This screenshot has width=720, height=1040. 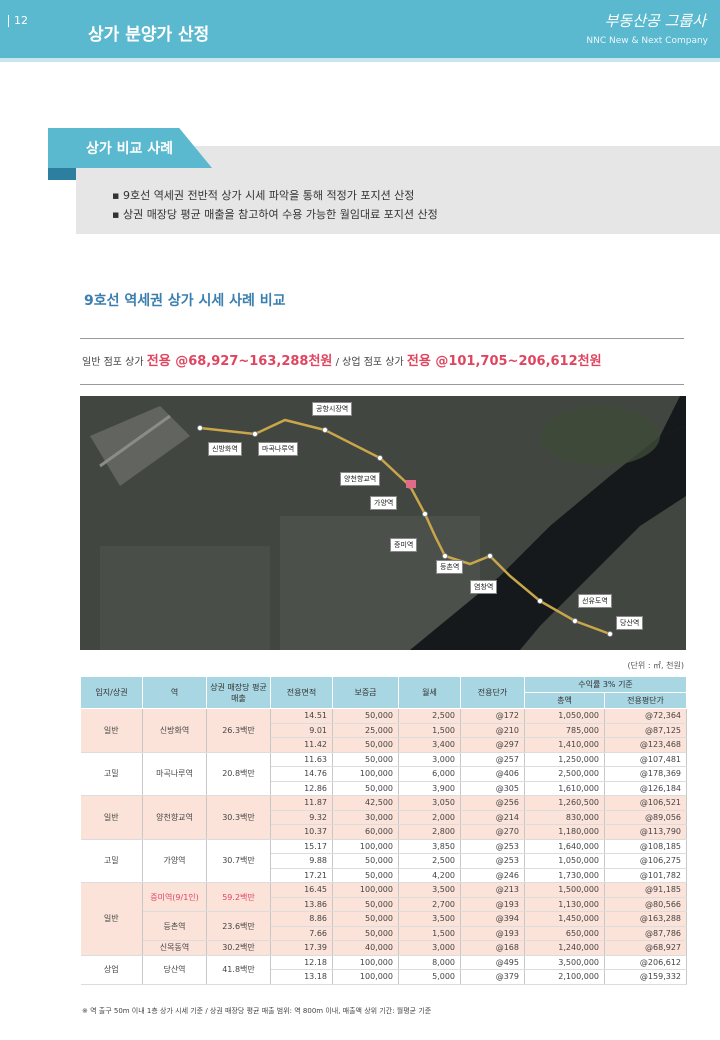 What do you see at coordinates (429, 774) in the screenshot?
I see `cell-rent: 6,000` at bounding box center [429, 774].